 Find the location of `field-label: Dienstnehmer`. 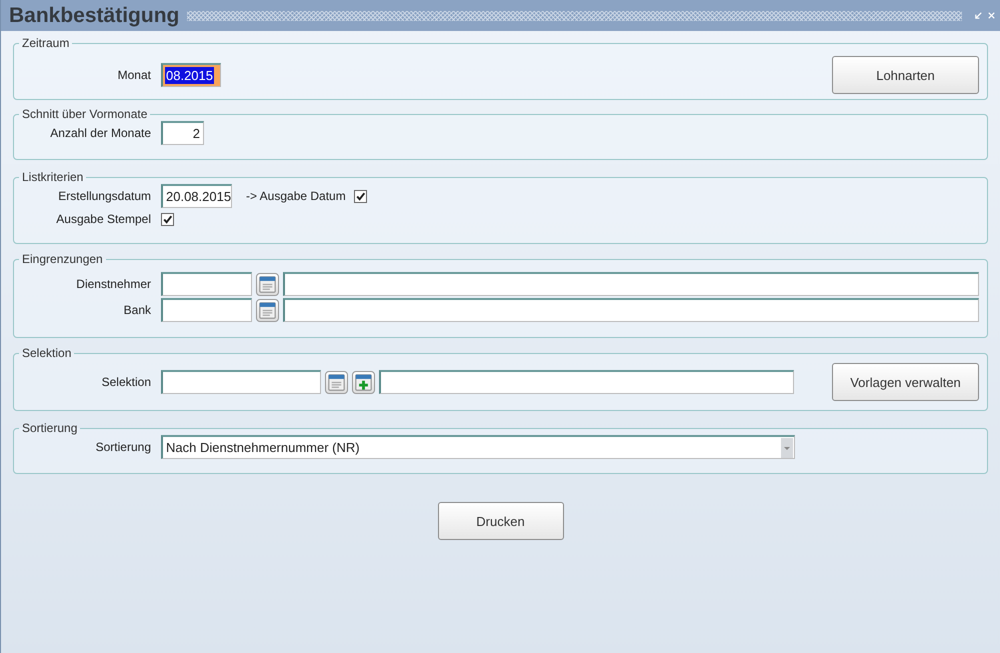

field-label: Dienstnehmer is located at coordinates (113, 284).